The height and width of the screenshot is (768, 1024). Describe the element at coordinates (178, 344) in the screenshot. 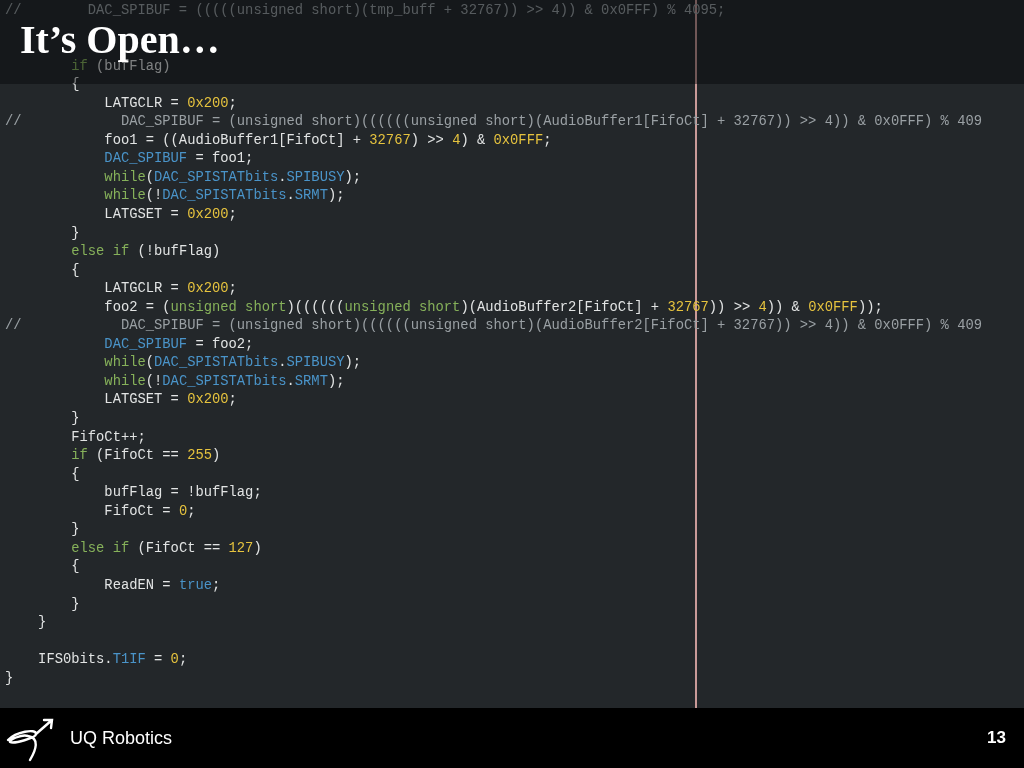

I see `code-line: DAC_SPIBUF = foo2;` at that location.